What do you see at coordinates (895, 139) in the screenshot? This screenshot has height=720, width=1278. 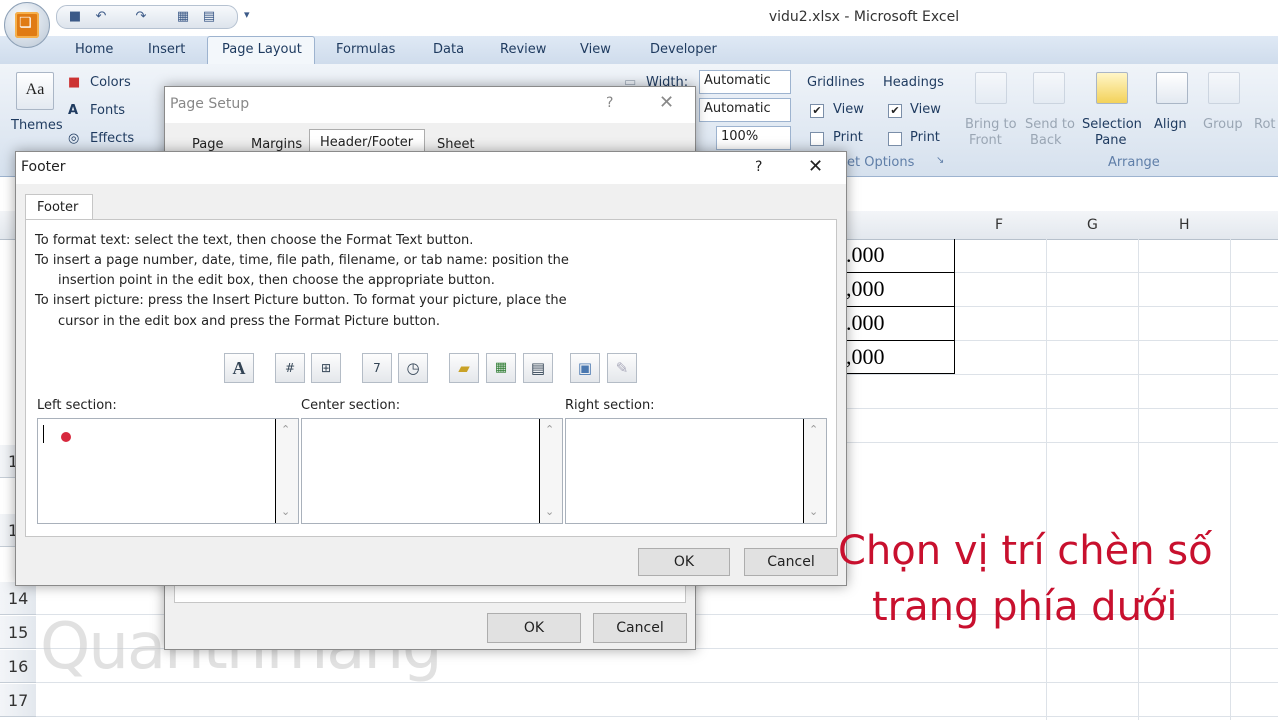 I see `headings-print-checkbox` at bounding box center [895, 139].